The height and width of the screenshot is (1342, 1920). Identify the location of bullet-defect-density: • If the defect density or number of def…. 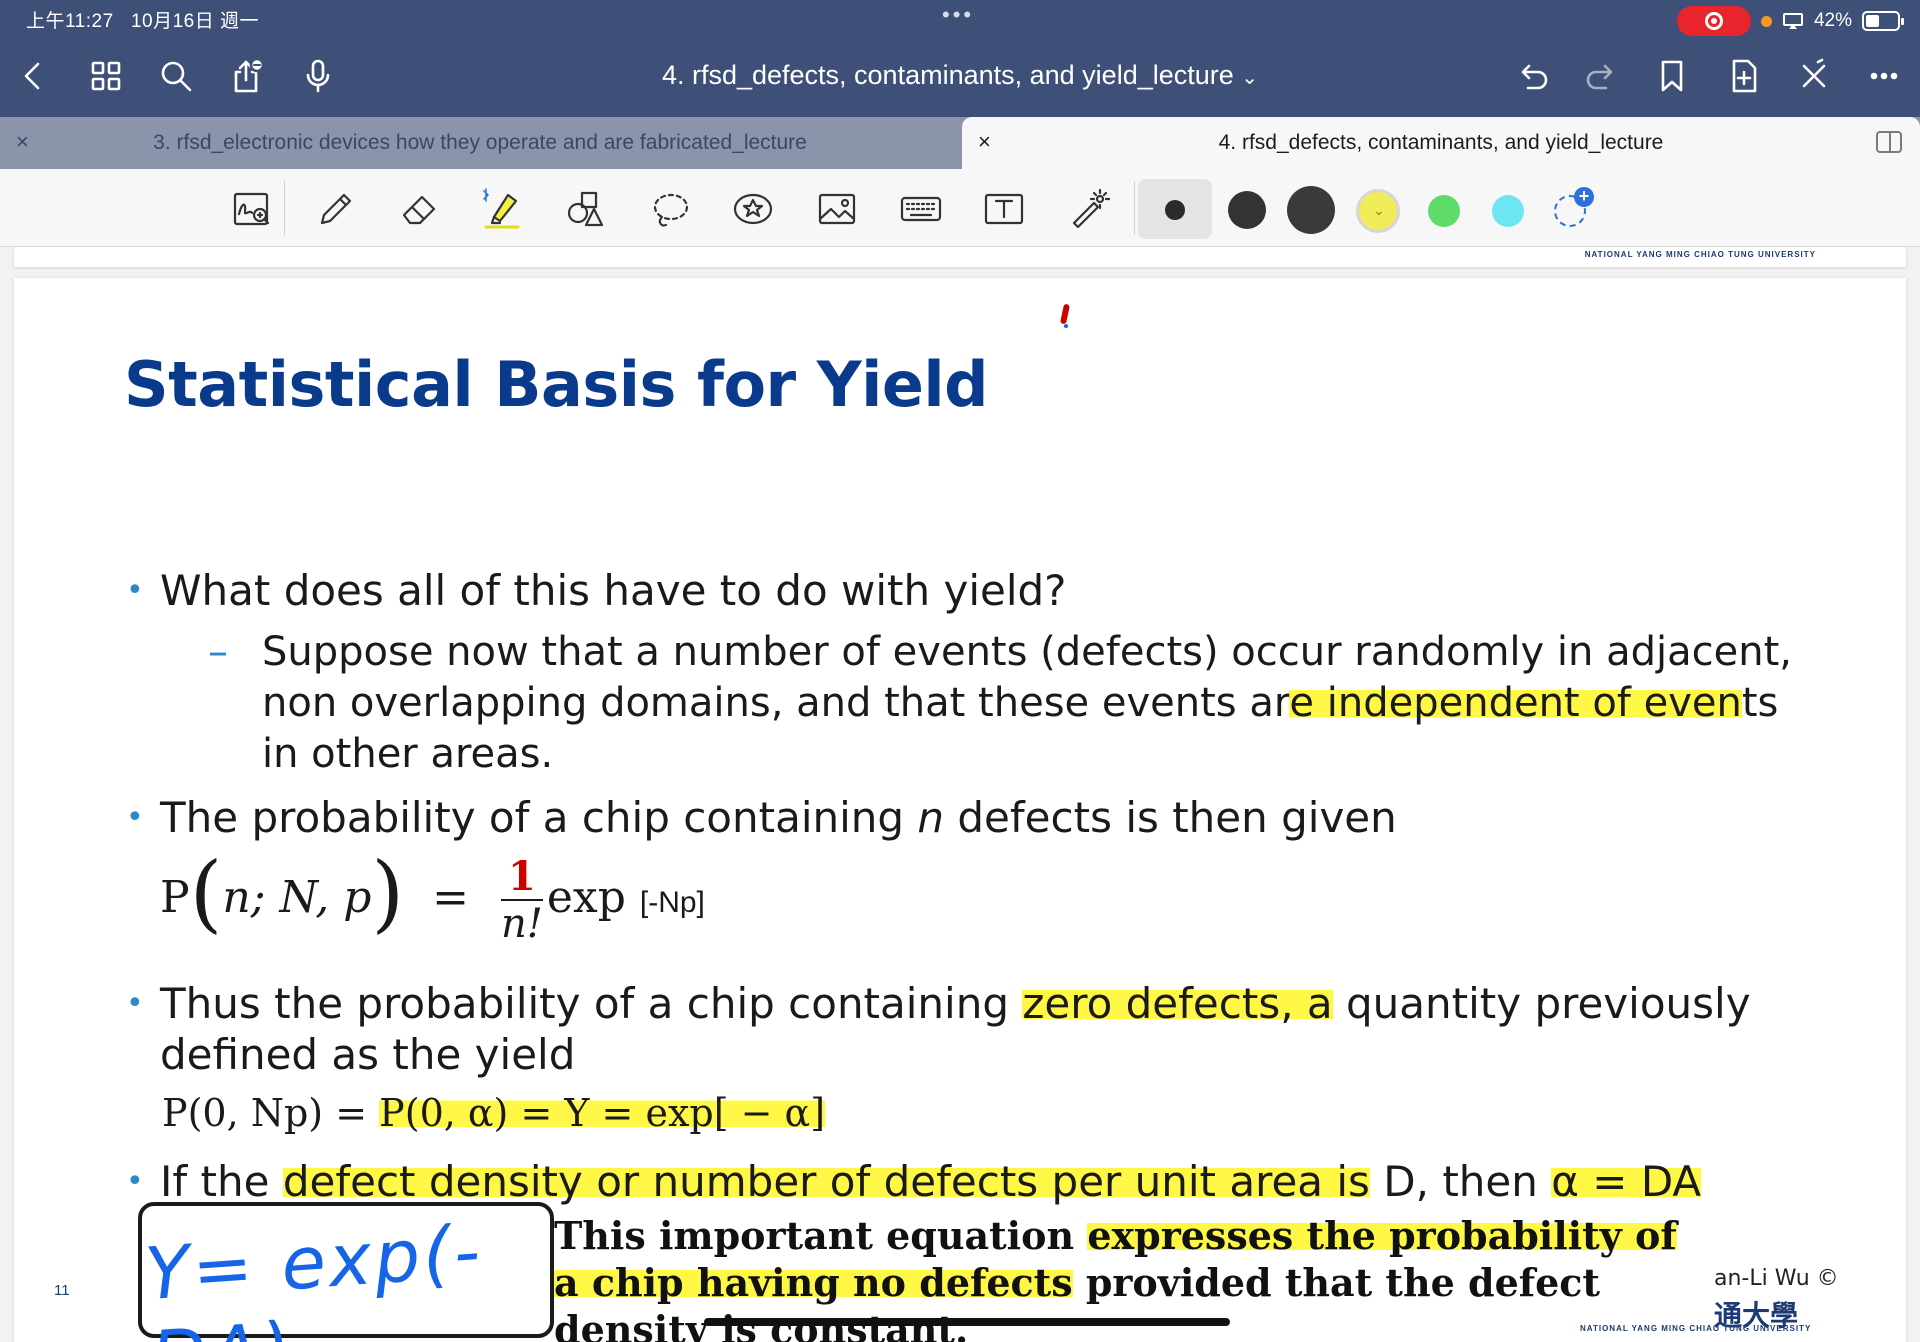
(914, 1181).